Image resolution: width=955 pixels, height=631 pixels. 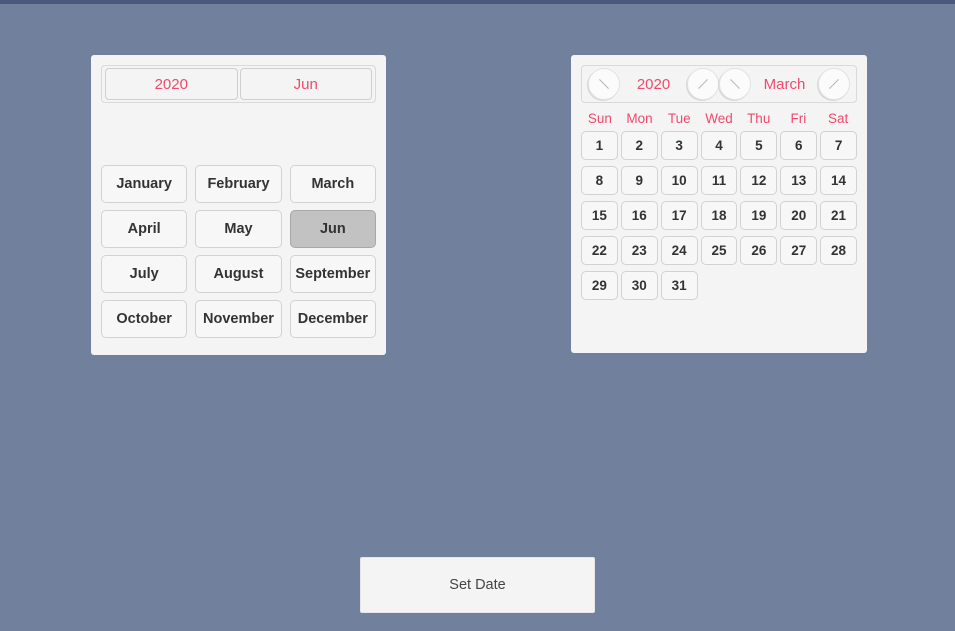 What do you see at coordinates (799, 215) in the screenshot?
I see `calendar-day-cell: 20` at bounding box center [799, 215].